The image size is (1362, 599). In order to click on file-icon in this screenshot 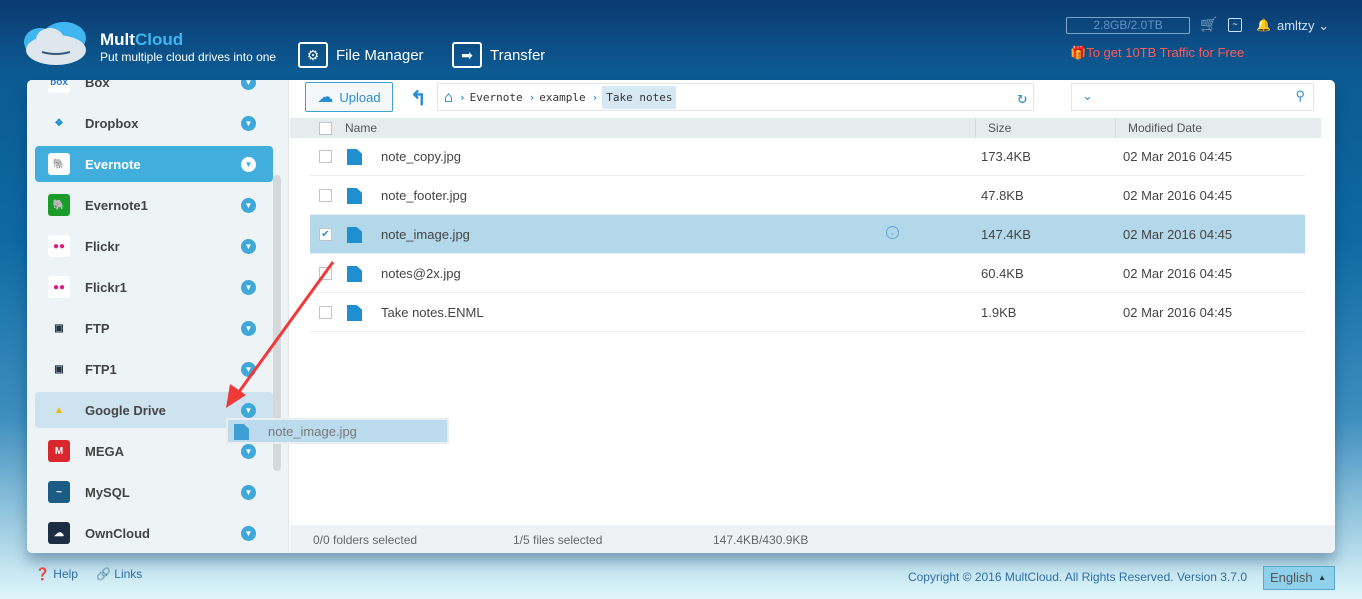, I will do `click(354, 313)`.